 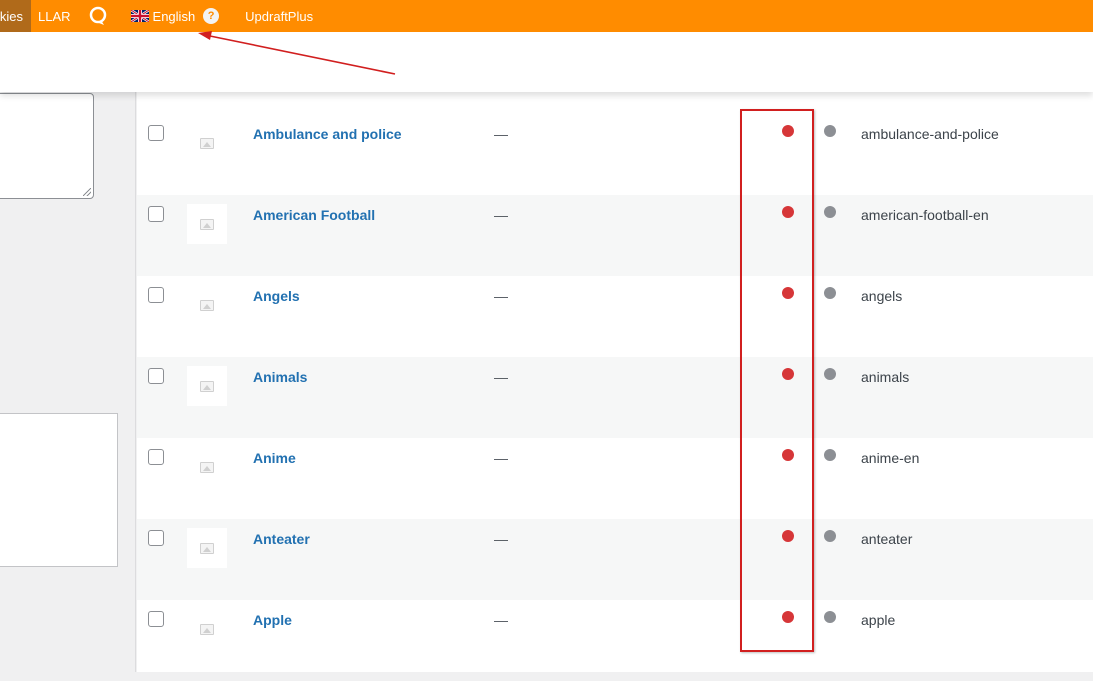 What do you see at coordinates (615, 640) in the screenshot?
I see `table-row: Apple — apple` at bounding box center [615, 640].